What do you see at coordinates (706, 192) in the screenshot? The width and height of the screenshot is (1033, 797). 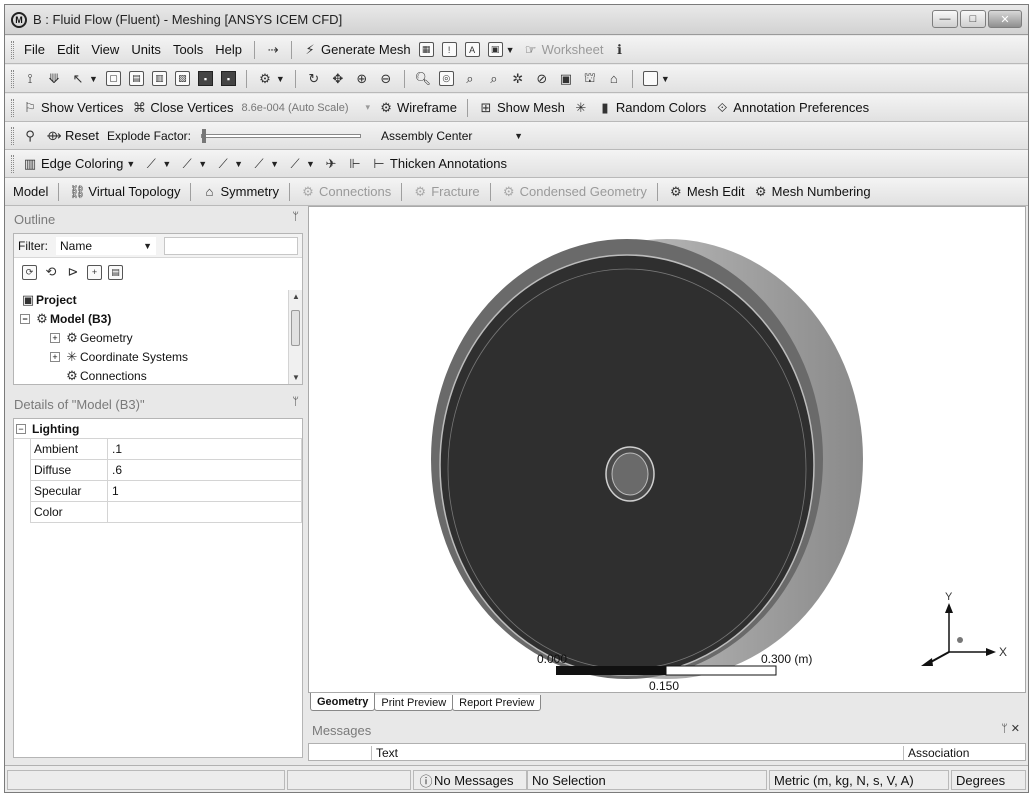 I see `mesh-edit-button: ⚙ Mesh Edit` at bounding box center [706, 192].